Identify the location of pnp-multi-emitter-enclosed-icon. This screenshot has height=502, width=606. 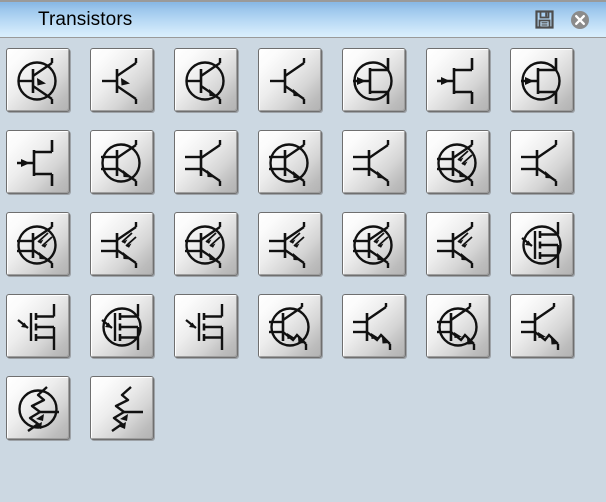
(456, 162).